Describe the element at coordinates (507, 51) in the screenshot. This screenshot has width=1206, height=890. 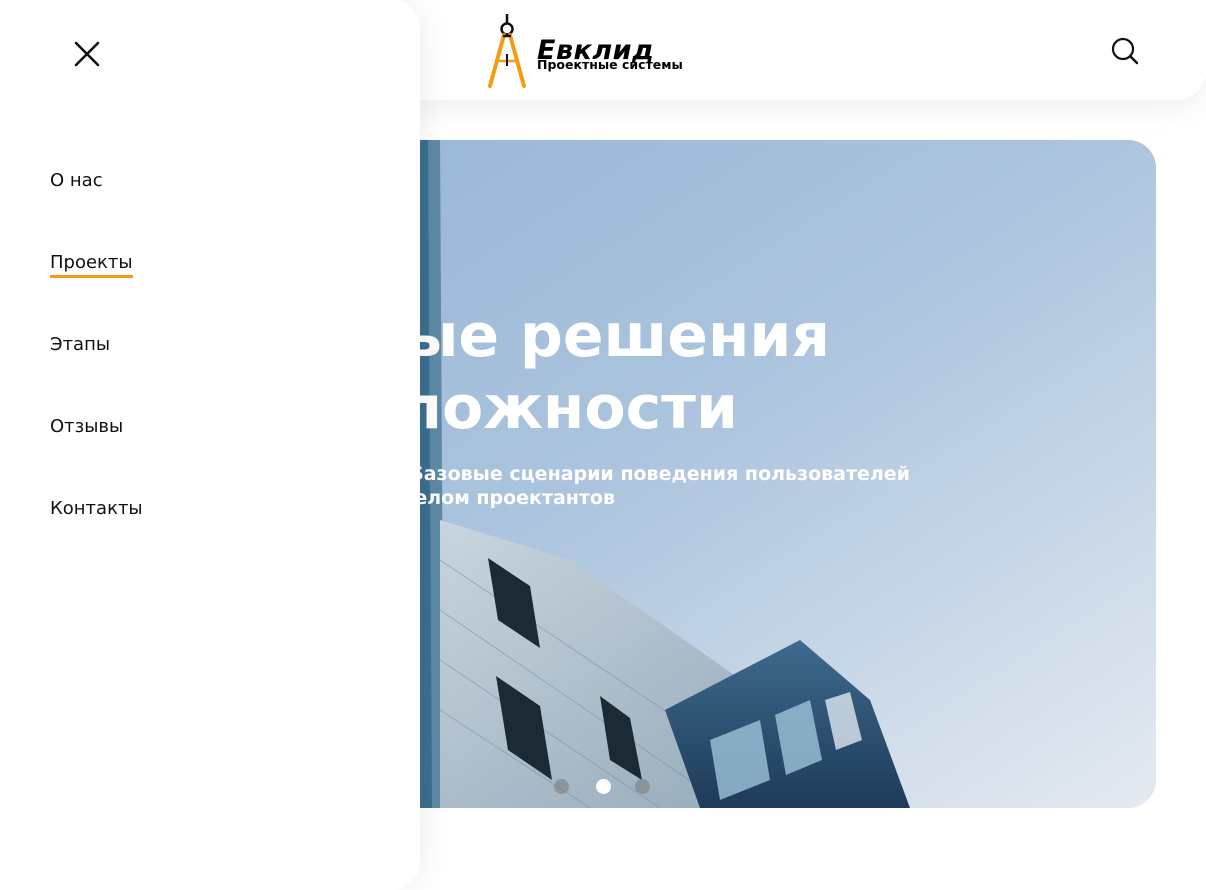
I see `compass-logo-icon` at that location.